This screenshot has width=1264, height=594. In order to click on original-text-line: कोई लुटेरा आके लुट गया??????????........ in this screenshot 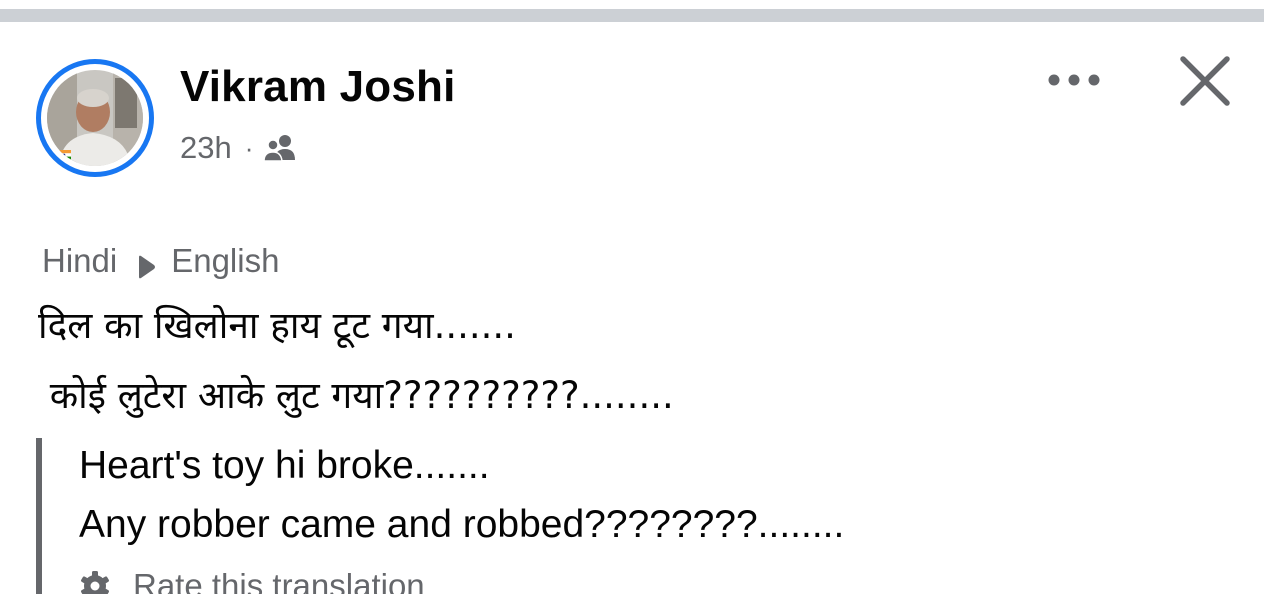, I will do `click(356, 395)`.